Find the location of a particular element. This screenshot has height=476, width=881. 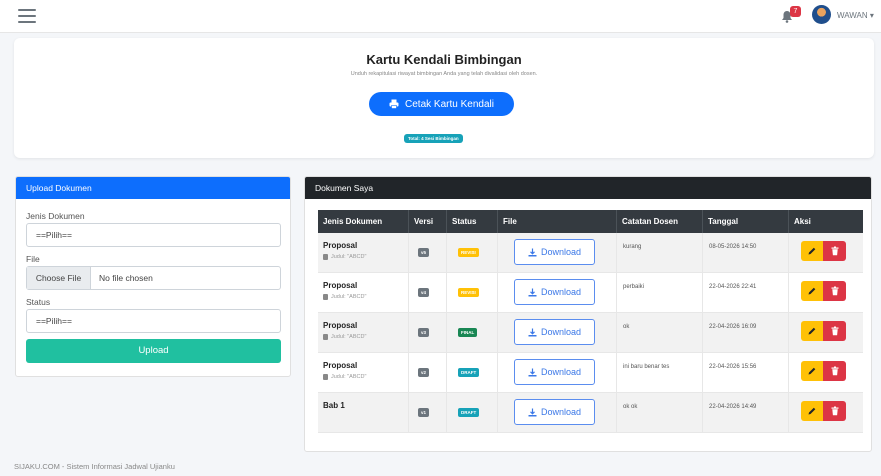

column-header: Catatan Dosen is located at coordinates (660, 221).